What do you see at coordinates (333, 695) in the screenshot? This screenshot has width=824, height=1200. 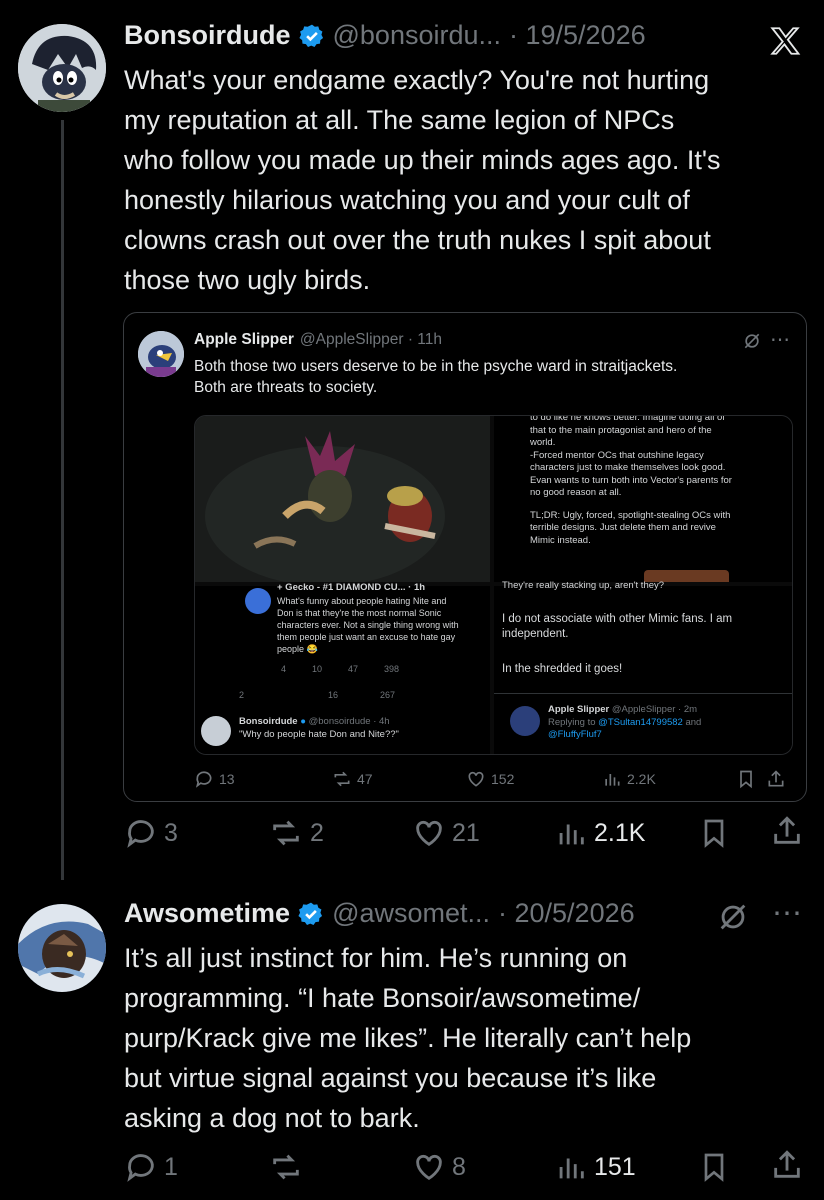 I see `media-outer-like-count: 16` at bounding box center [333, 695].